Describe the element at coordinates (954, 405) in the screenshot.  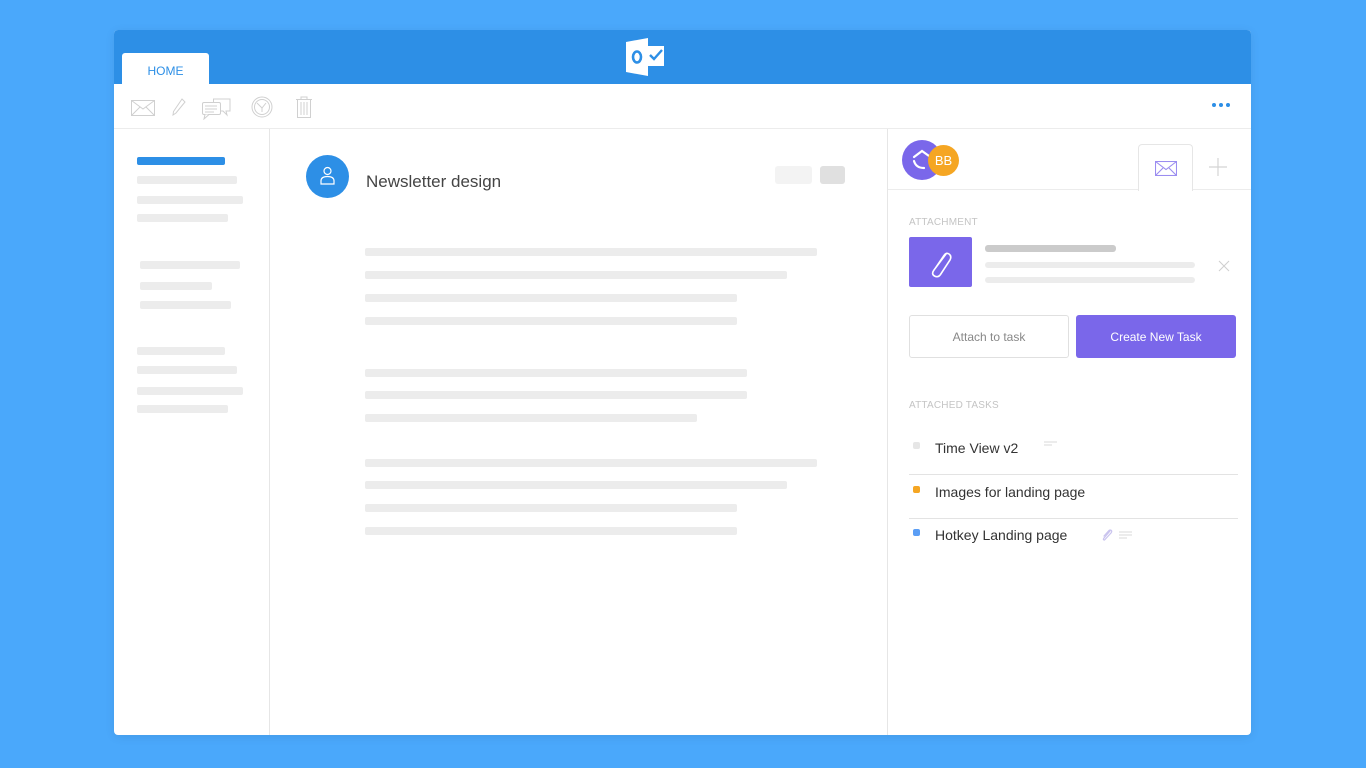
I see `attached-tasks-label: ATTACHED TASKS` at that location.